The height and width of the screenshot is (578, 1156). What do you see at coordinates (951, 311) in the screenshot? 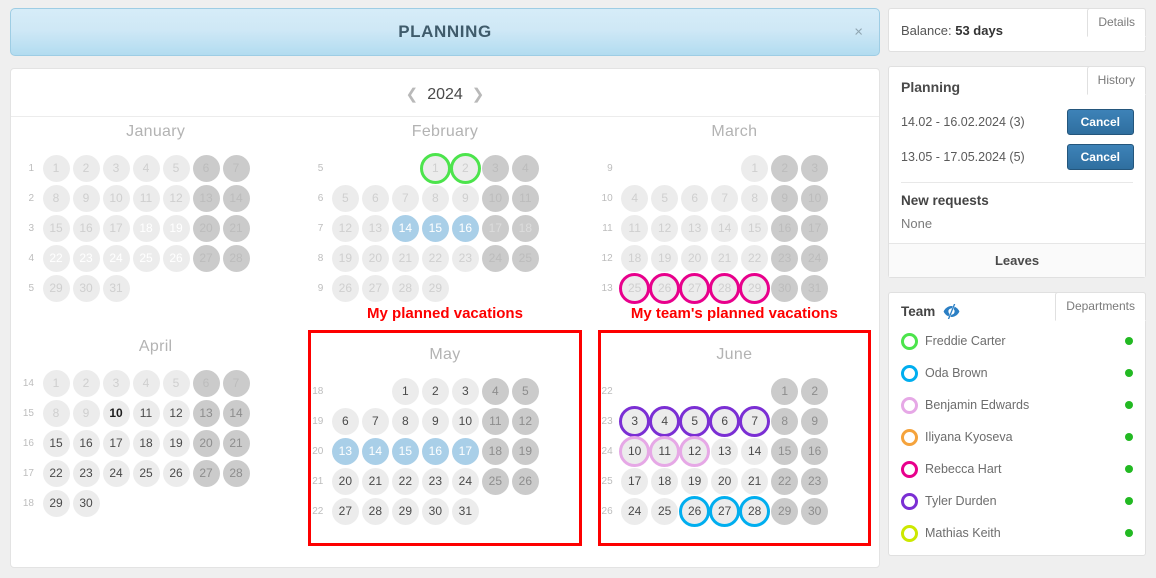
I see `hide-eye-icon` at bounding box center [951, 311].